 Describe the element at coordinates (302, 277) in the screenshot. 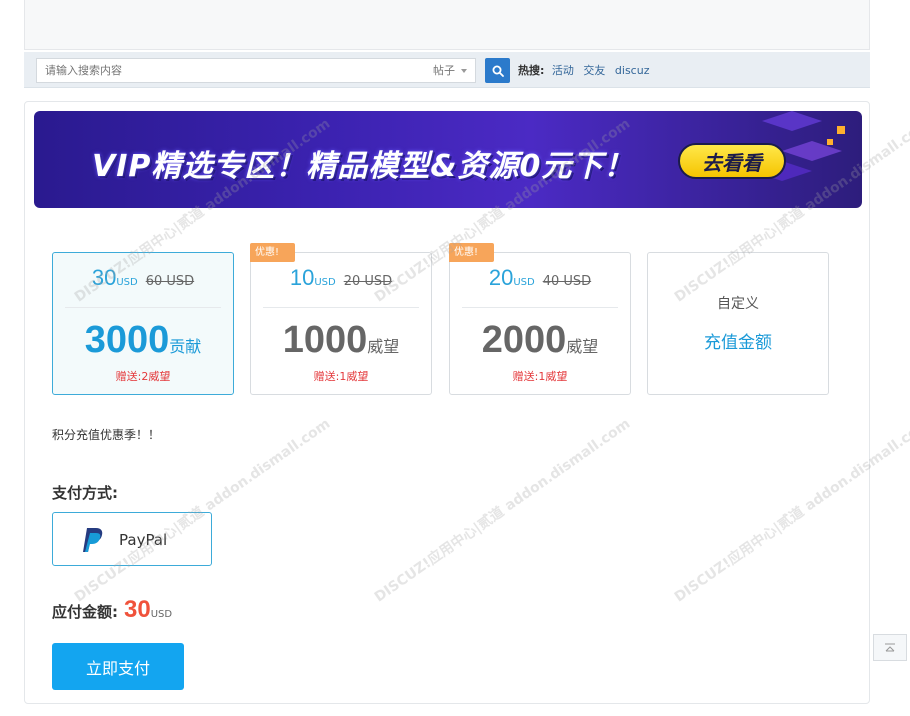

I see `package-price: 10` at that location.